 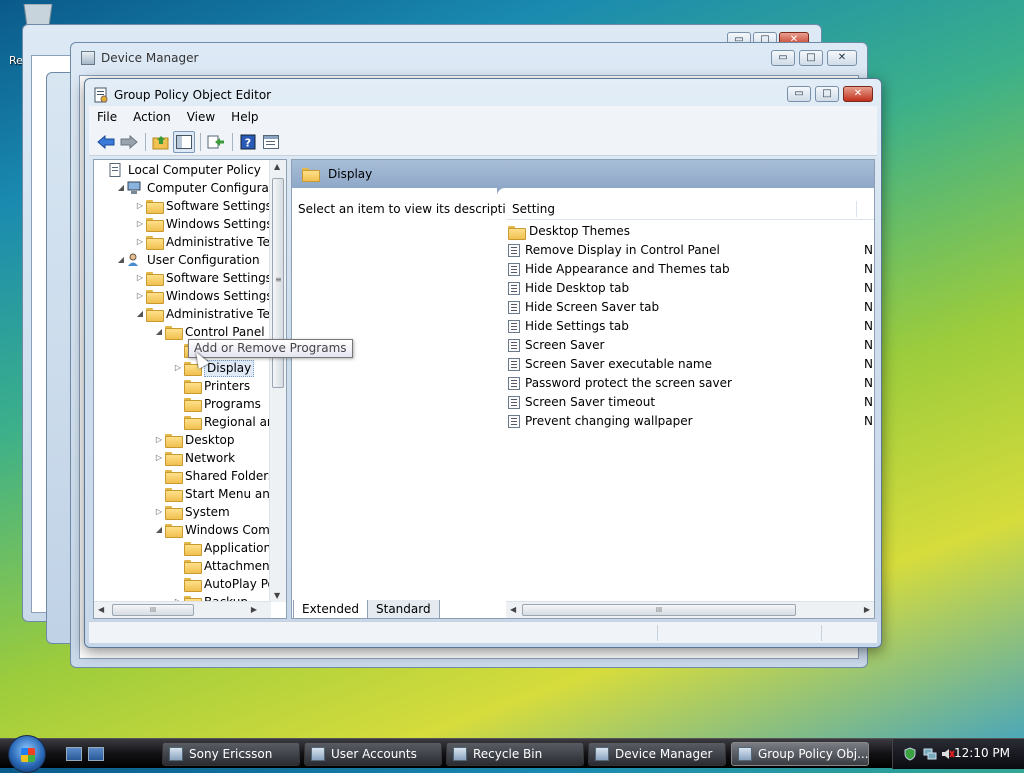 I want to click on setting-row: Screen Saver, so click(x=556, y=345).